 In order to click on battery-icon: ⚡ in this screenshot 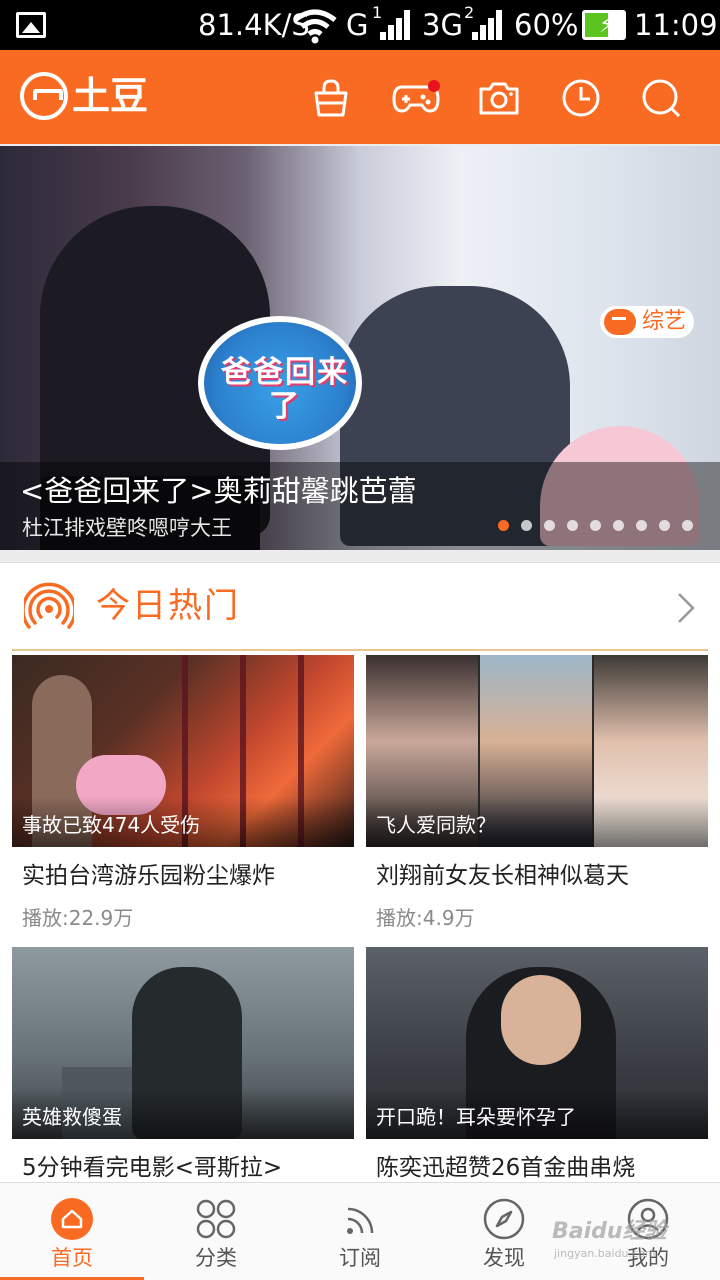, I will do `click(604, 25)`.